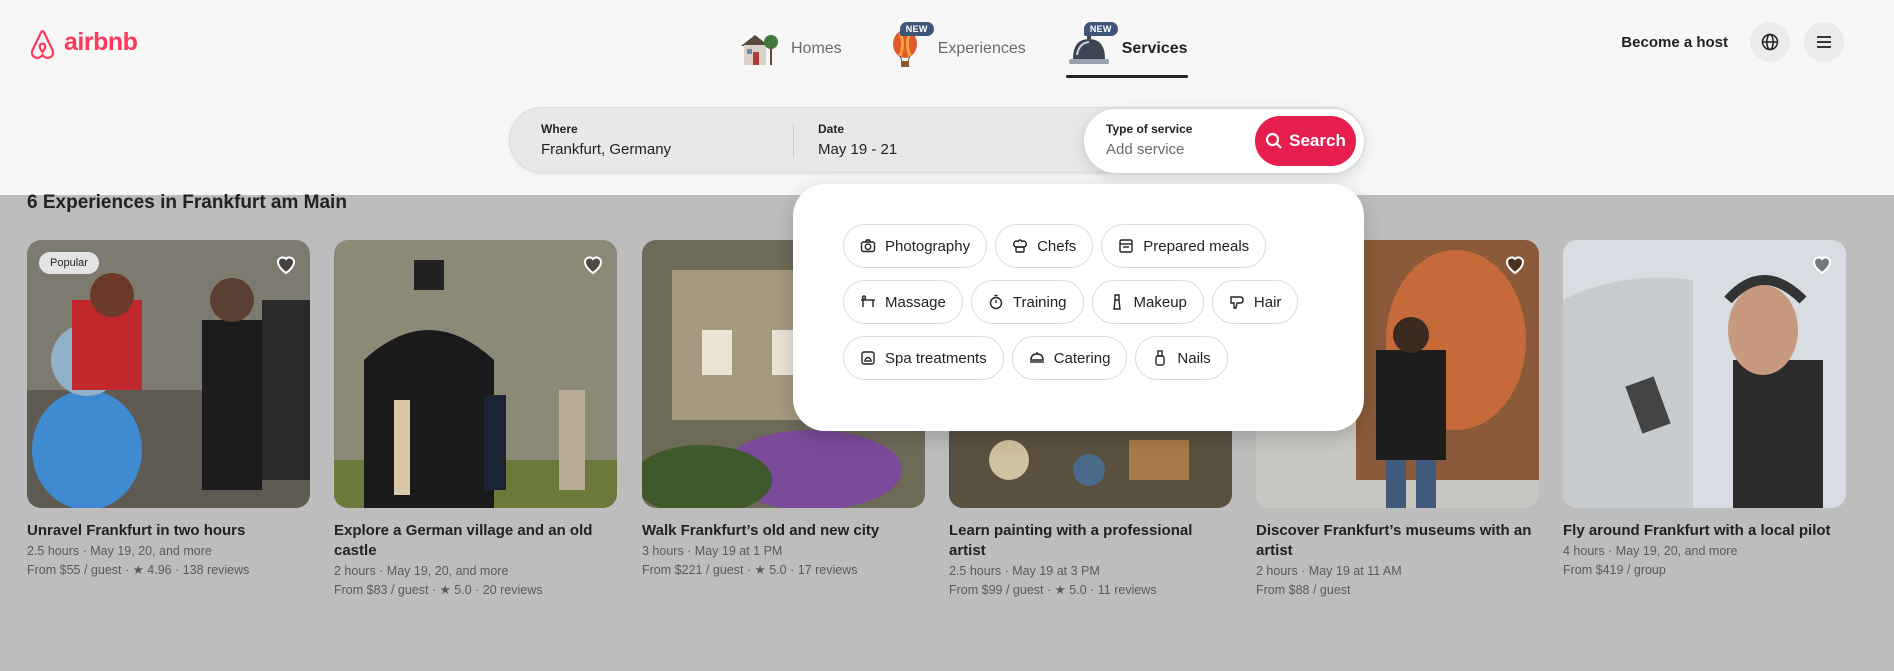 Image resolution: width=1894 pixels, height=671 pixels. I want to click on nail-polish-icon, so click(1160, 358).